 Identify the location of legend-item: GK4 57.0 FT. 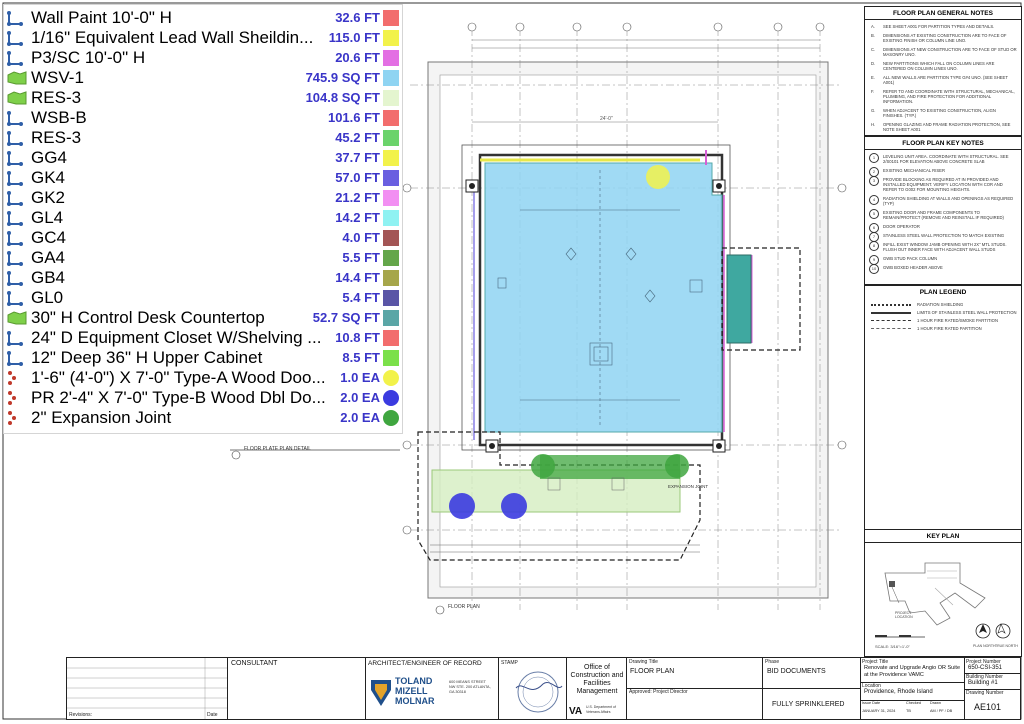
(203, 178).